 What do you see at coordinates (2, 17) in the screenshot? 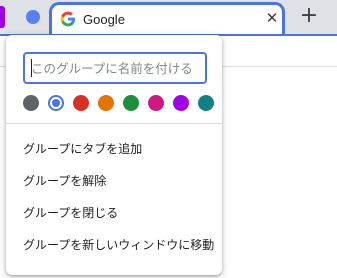
I see `tab-group-edge-indicator` at bounding box center [2, 17].